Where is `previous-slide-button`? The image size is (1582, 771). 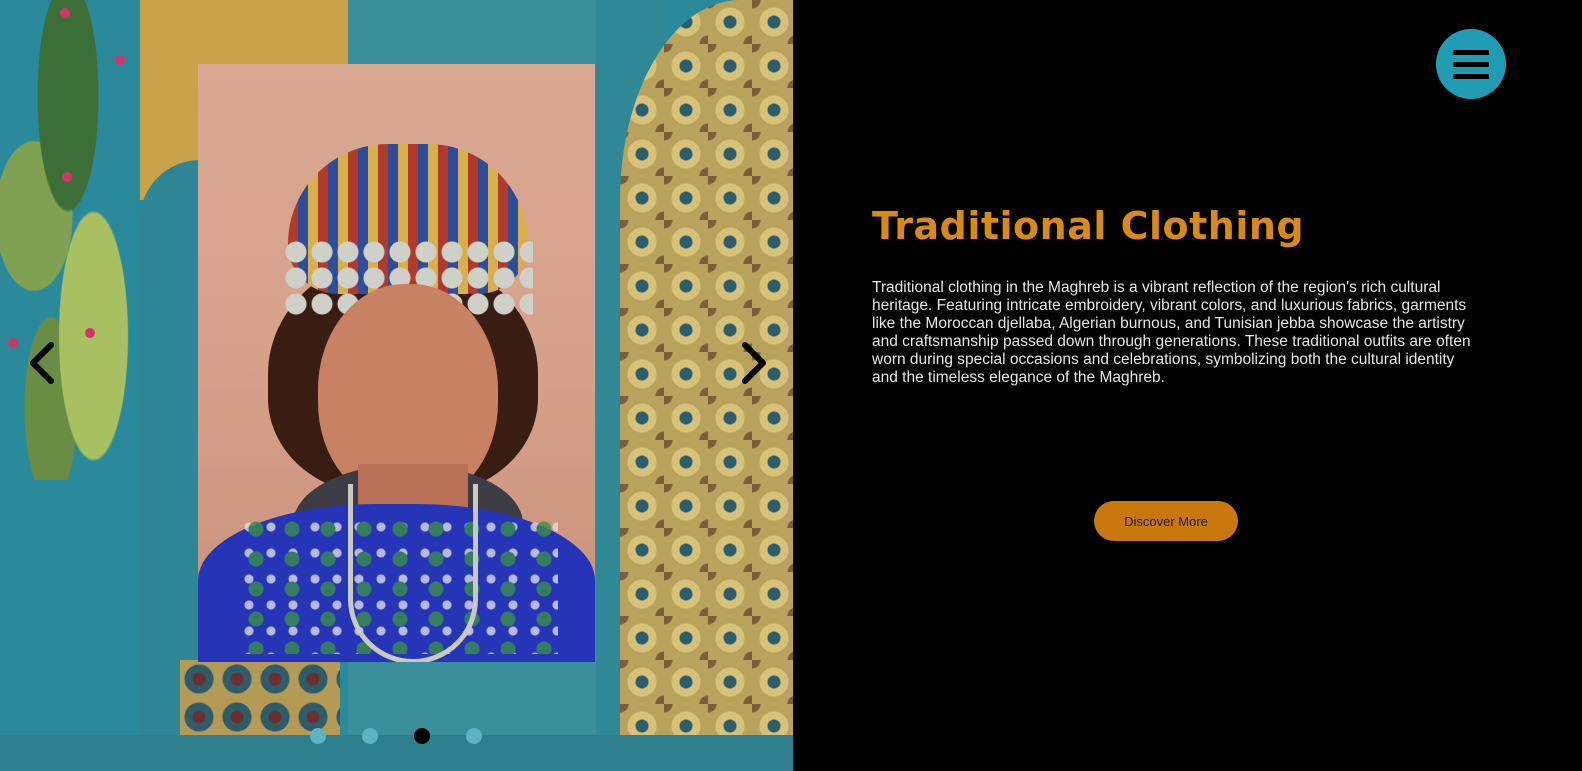
previous-slide-button is located at coordinates (42, 363).